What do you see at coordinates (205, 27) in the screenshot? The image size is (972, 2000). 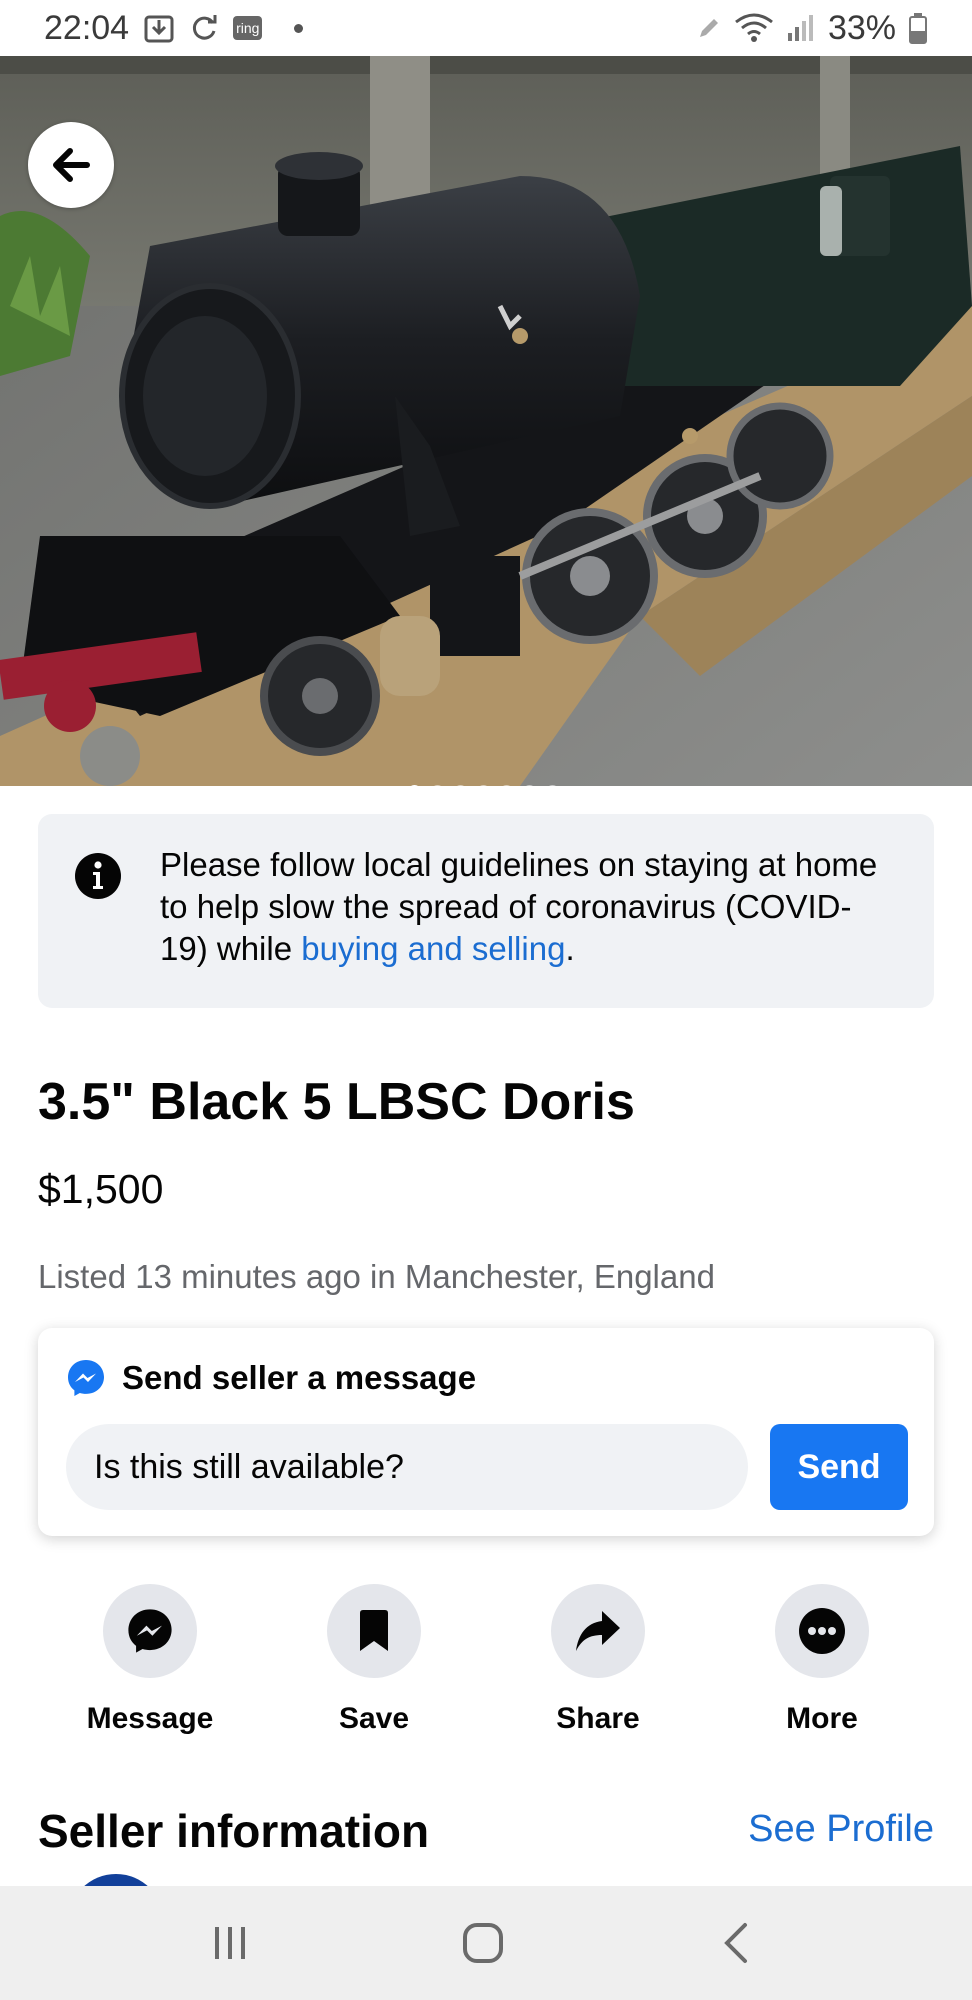 I see `sync-icon` at bounding box center [205, 27].